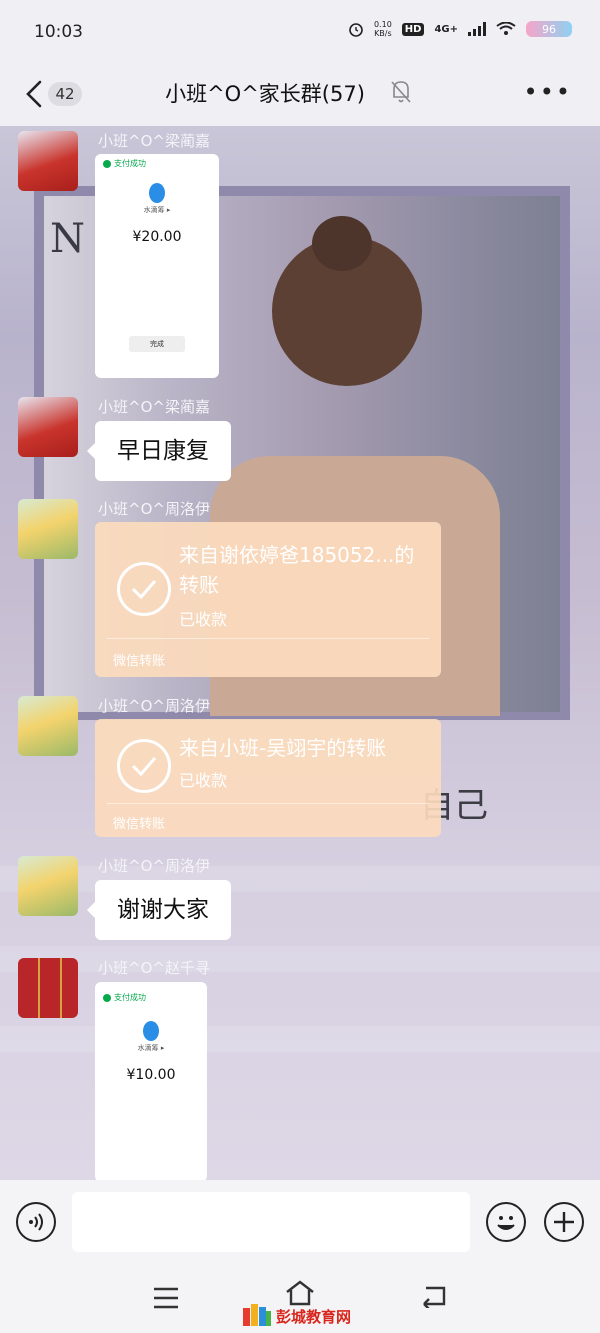 The width and height of the screenshot is (600, 1333). I want to click on signal-label: 4G+, so click(446, 29).